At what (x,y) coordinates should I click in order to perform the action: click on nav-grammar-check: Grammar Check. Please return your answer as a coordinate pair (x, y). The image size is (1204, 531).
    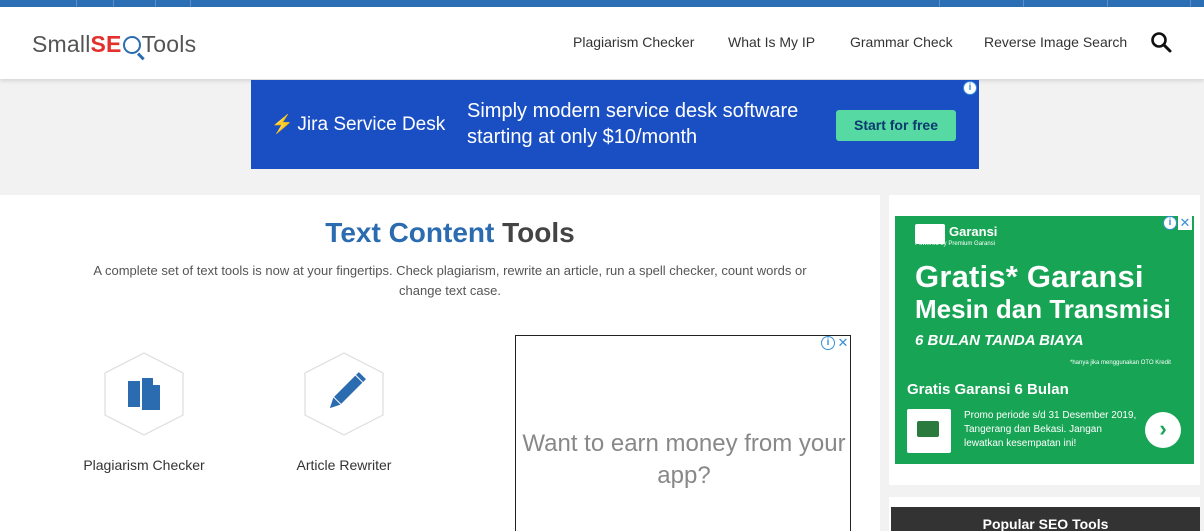
    Looking at the image, I should click on (901, 42).